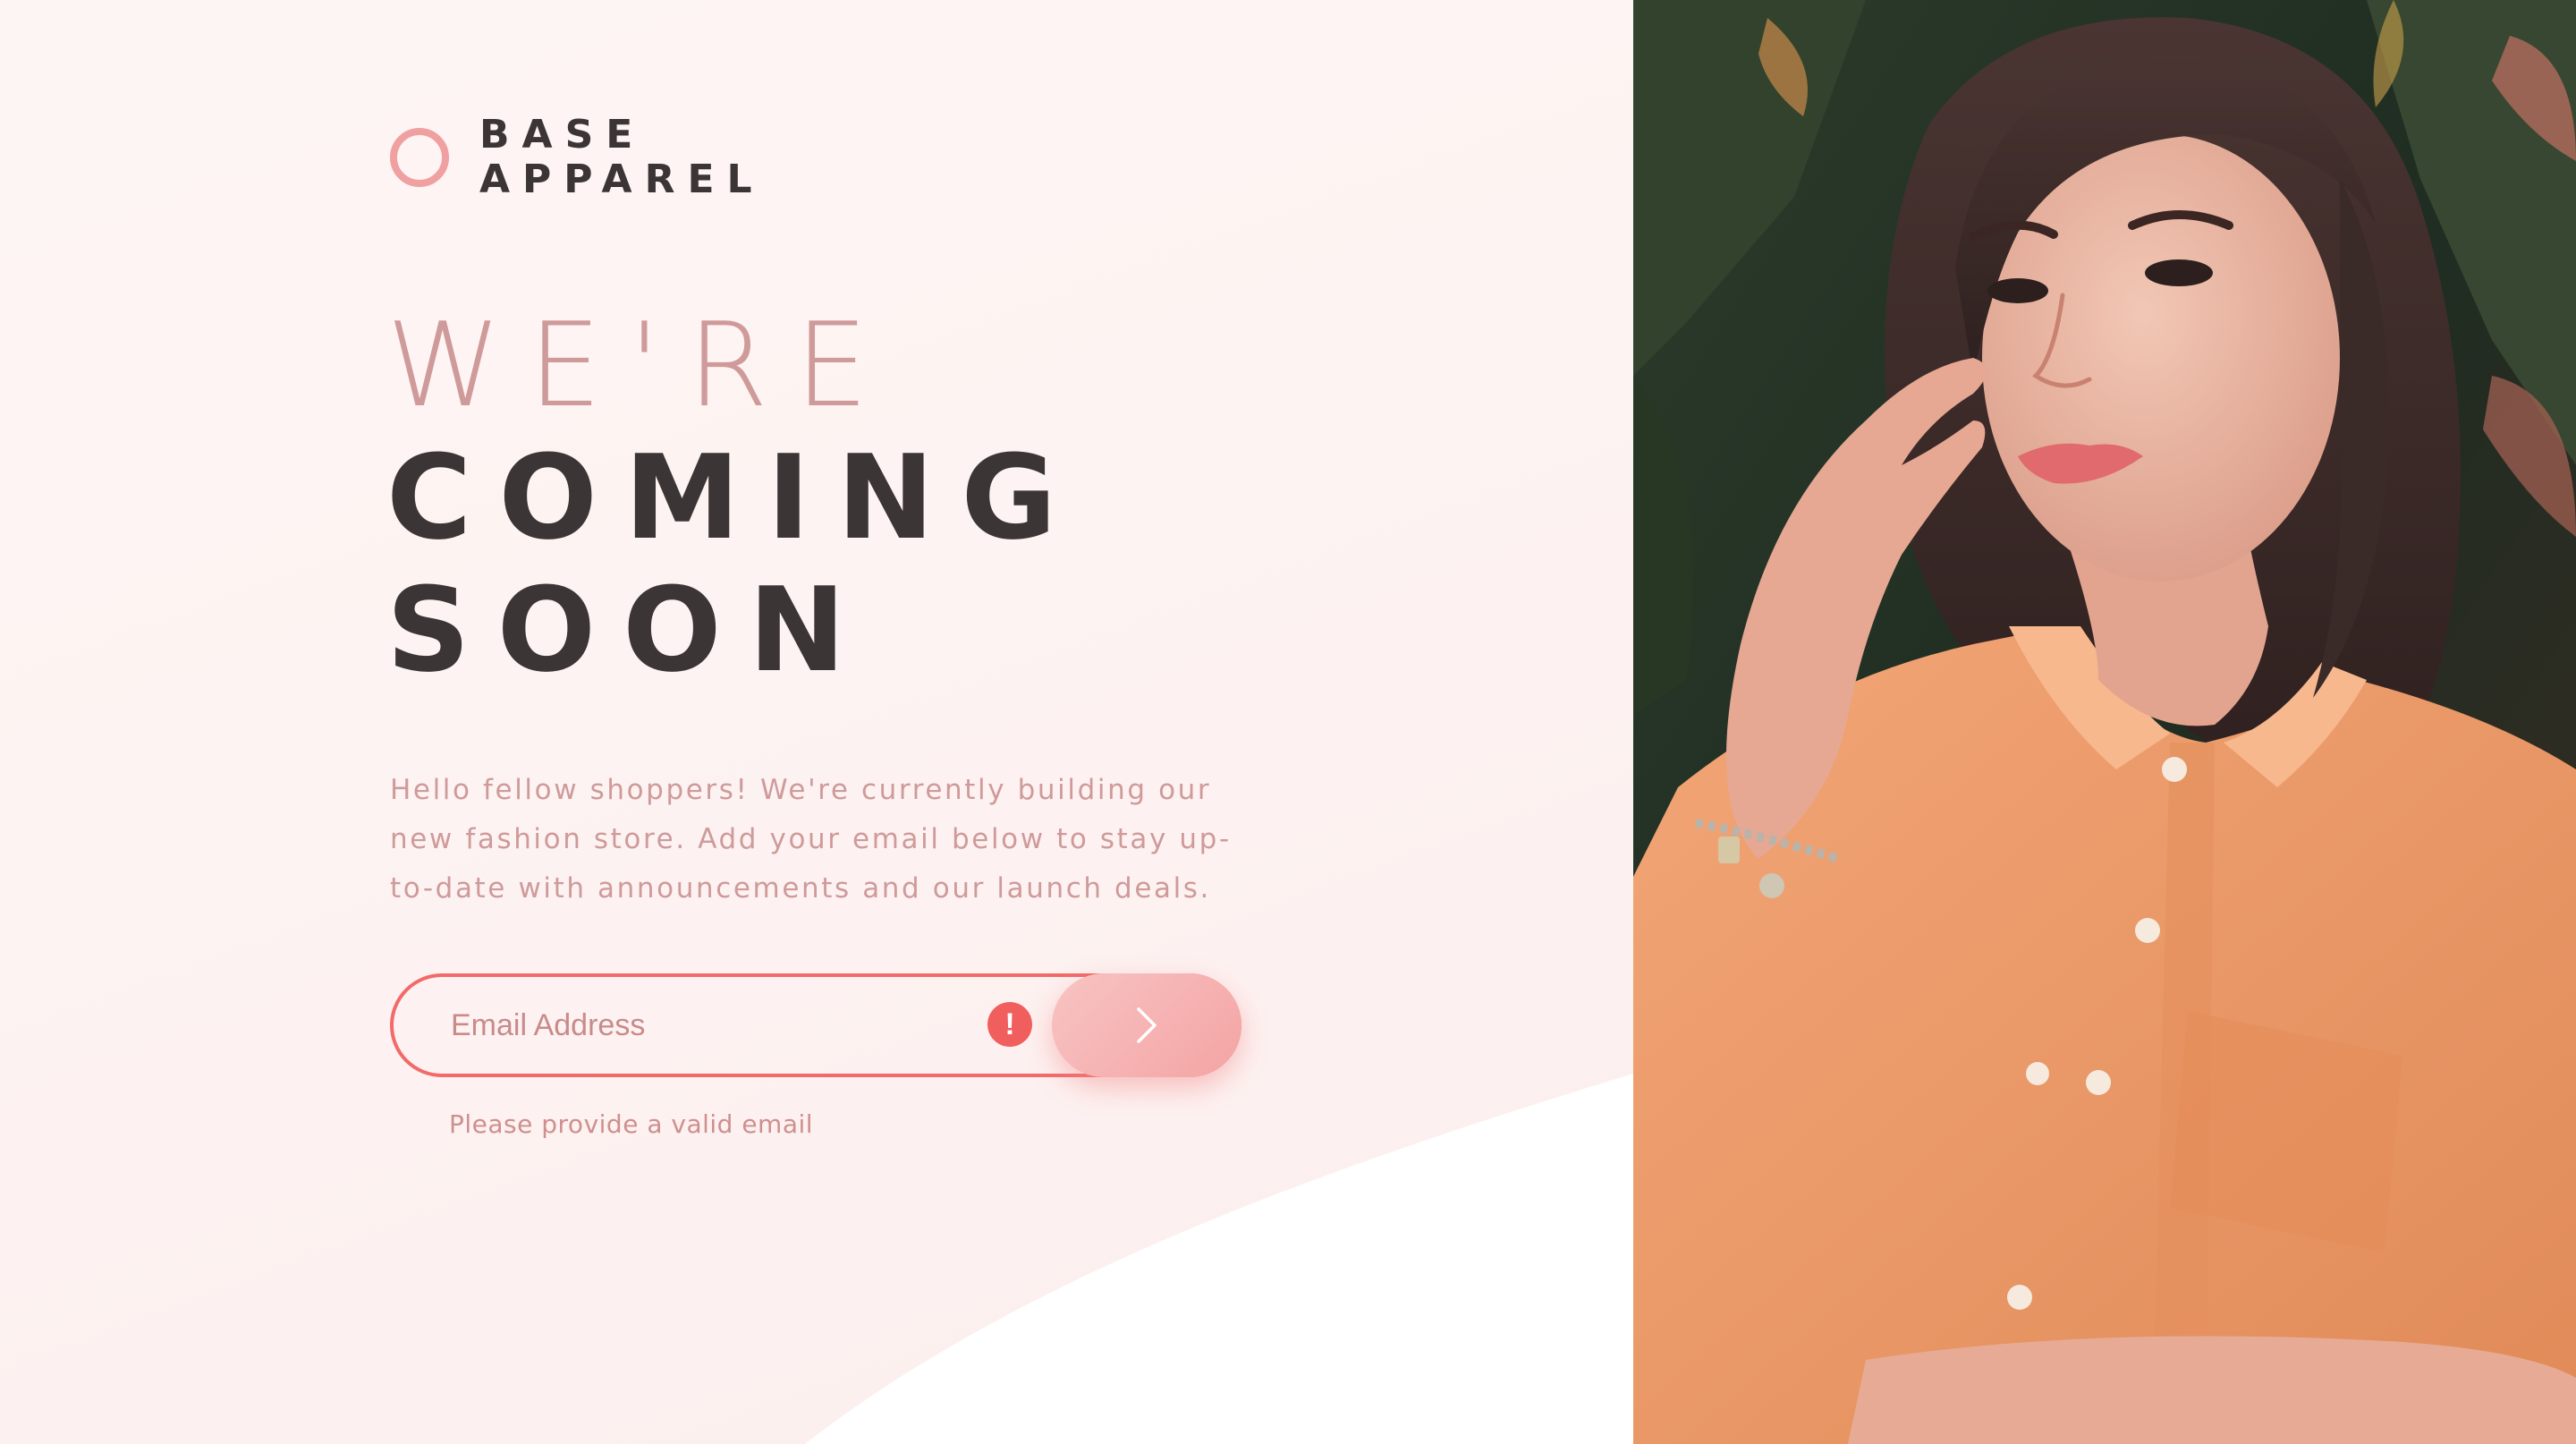 This screenshot has width=2576, height=1444. Describe the element at coordinates (631, 1124) in the screenshot. I see `email-error-message: Please provide a valid email` at that location.